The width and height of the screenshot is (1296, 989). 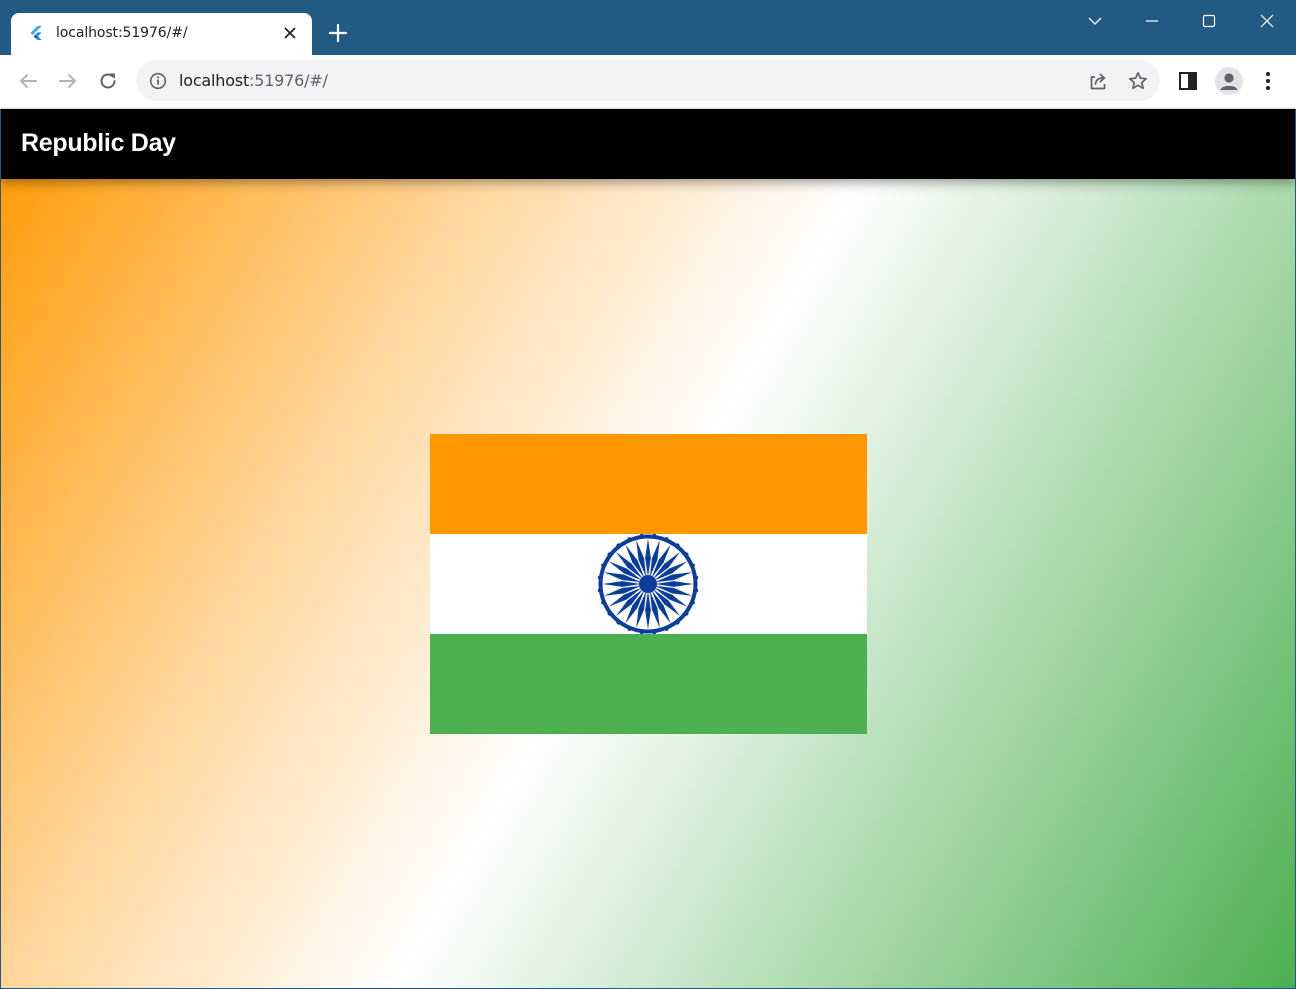 What do you see at coordinates (1268, 81) in the screenshot?
I see `kebab-menu-icon` at bounding box center [1268, 81].